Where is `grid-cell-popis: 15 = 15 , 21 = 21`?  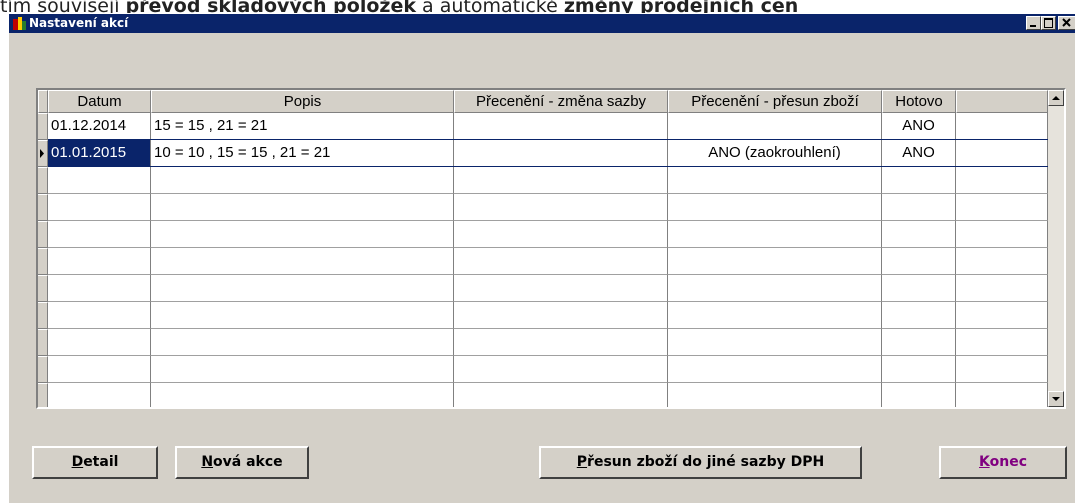
grid-cell-popis: 15 = 15 , 21 = 21 is located at coordinates (302, 126).